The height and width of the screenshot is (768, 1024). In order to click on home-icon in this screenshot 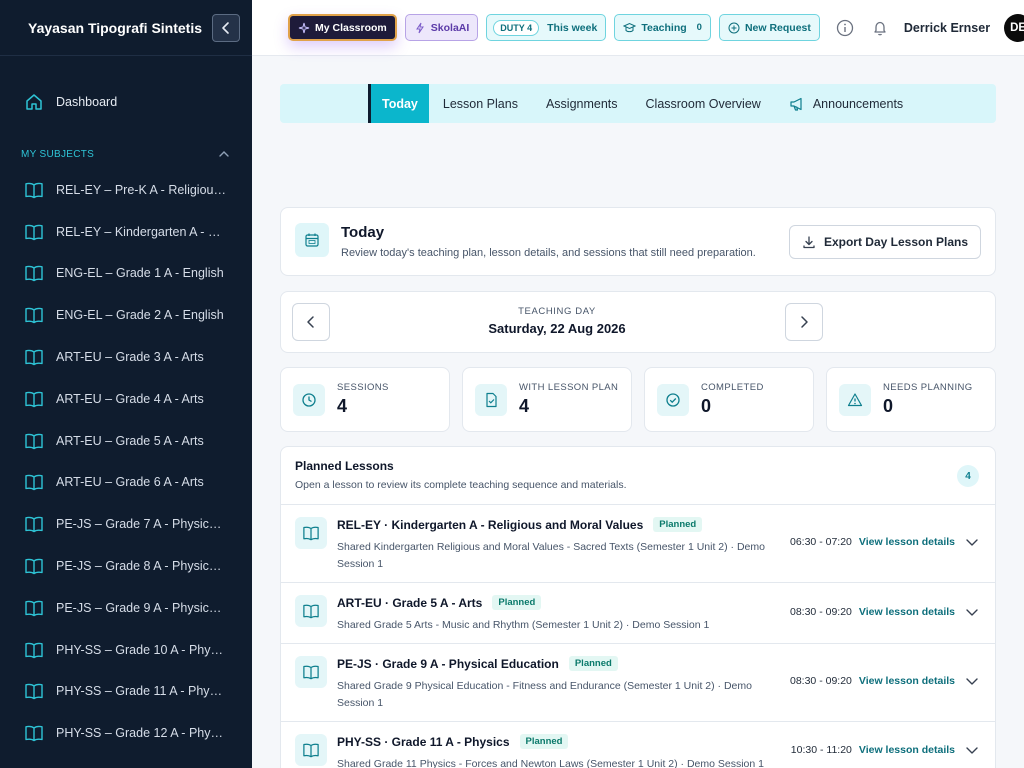, I will do `click(34, 102)`.